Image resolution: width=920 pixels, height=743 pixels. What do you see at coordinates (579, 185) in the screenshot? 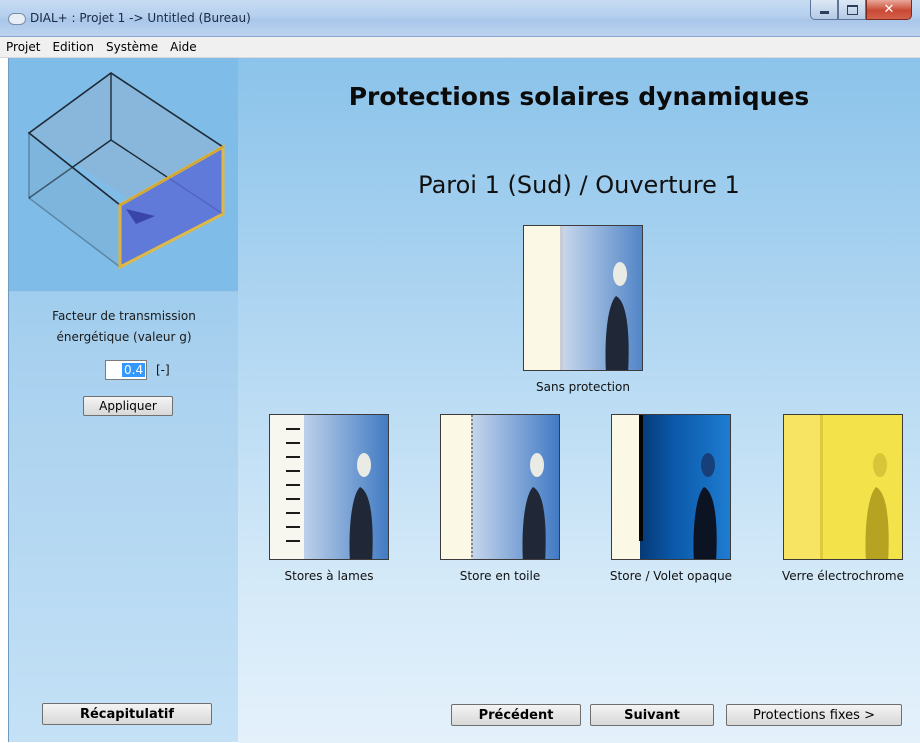
I see `page-subtitle: Paroi 1 (Sud) / Ouverture 1` at bounding box center [579, 185].